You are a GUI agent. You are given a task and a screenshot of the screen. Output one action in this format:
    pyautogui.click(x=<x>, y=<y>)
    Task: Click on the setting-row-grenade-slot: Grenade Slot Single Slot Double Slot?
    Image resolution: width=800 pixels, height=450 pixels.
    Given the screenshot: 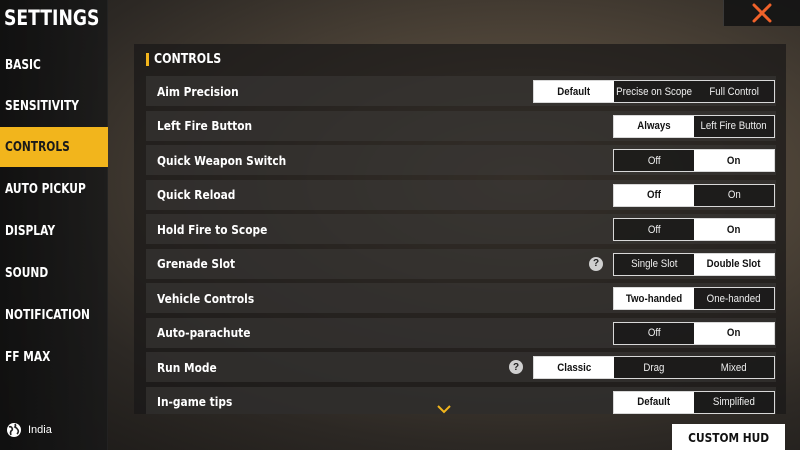 What is the action you would take?
    pyautogui.click(x=461, y=263)
    